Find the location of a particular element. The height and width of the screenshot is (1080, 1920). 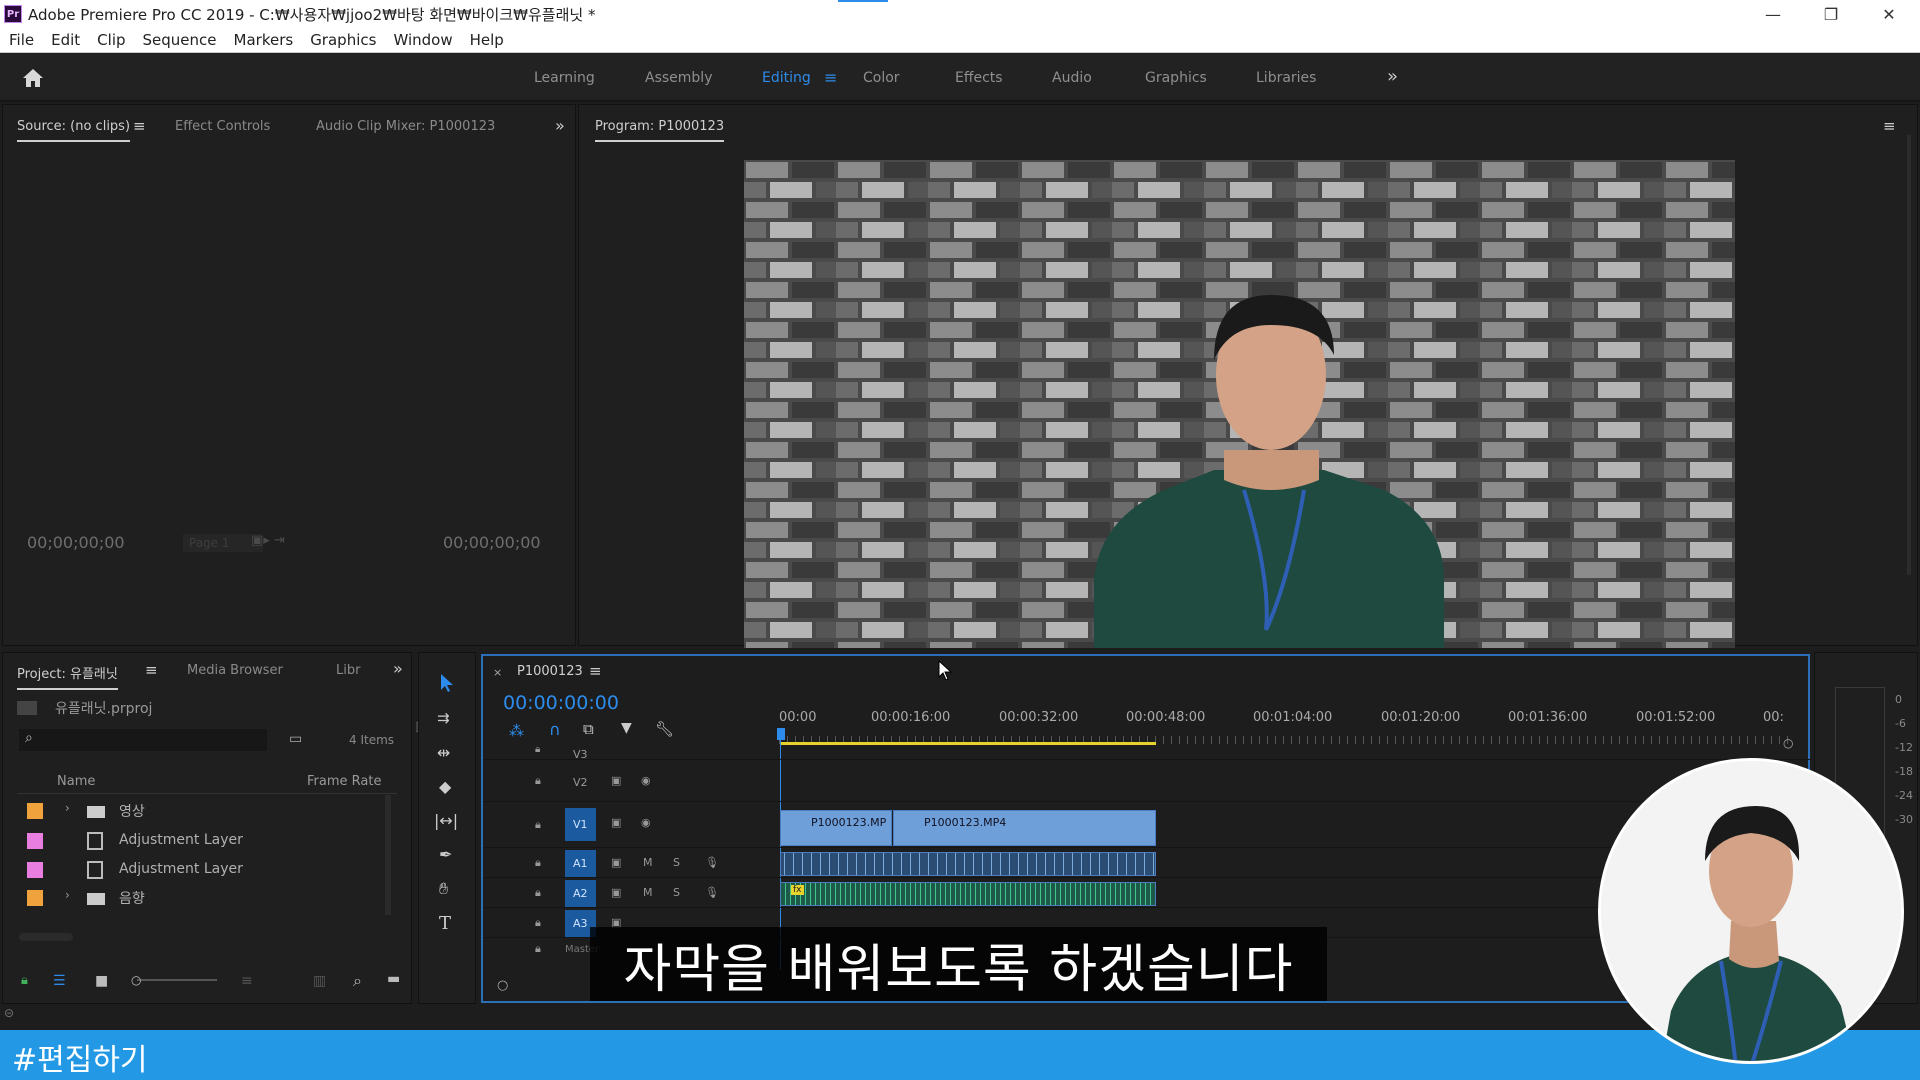

project-overflow-icon: » is located at coordinates (398, 668).